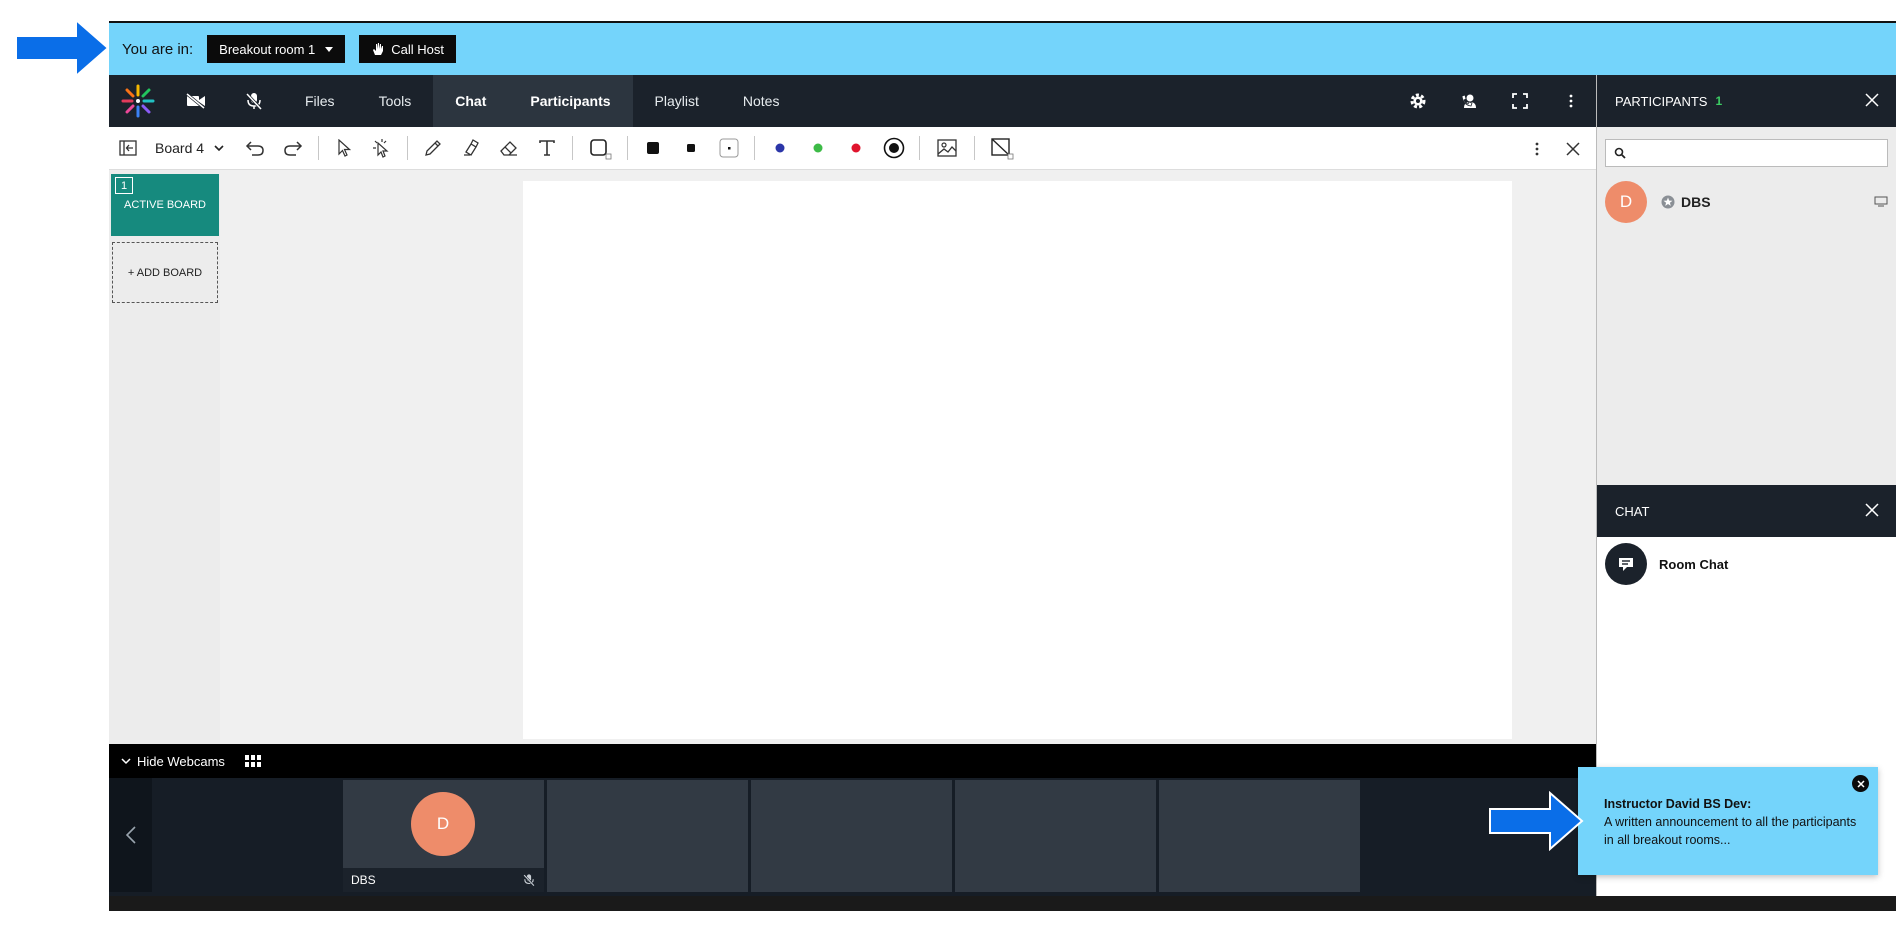 This screenshot has width=1897, height=925. I want to click on background-pattern-icon, so click(1002, 148).